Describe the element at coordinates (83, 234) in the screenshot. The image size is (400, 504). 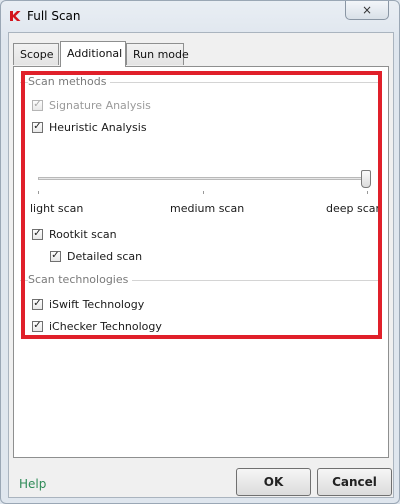
I see `rootkit-scan-label: Rootkit scan` at that location.